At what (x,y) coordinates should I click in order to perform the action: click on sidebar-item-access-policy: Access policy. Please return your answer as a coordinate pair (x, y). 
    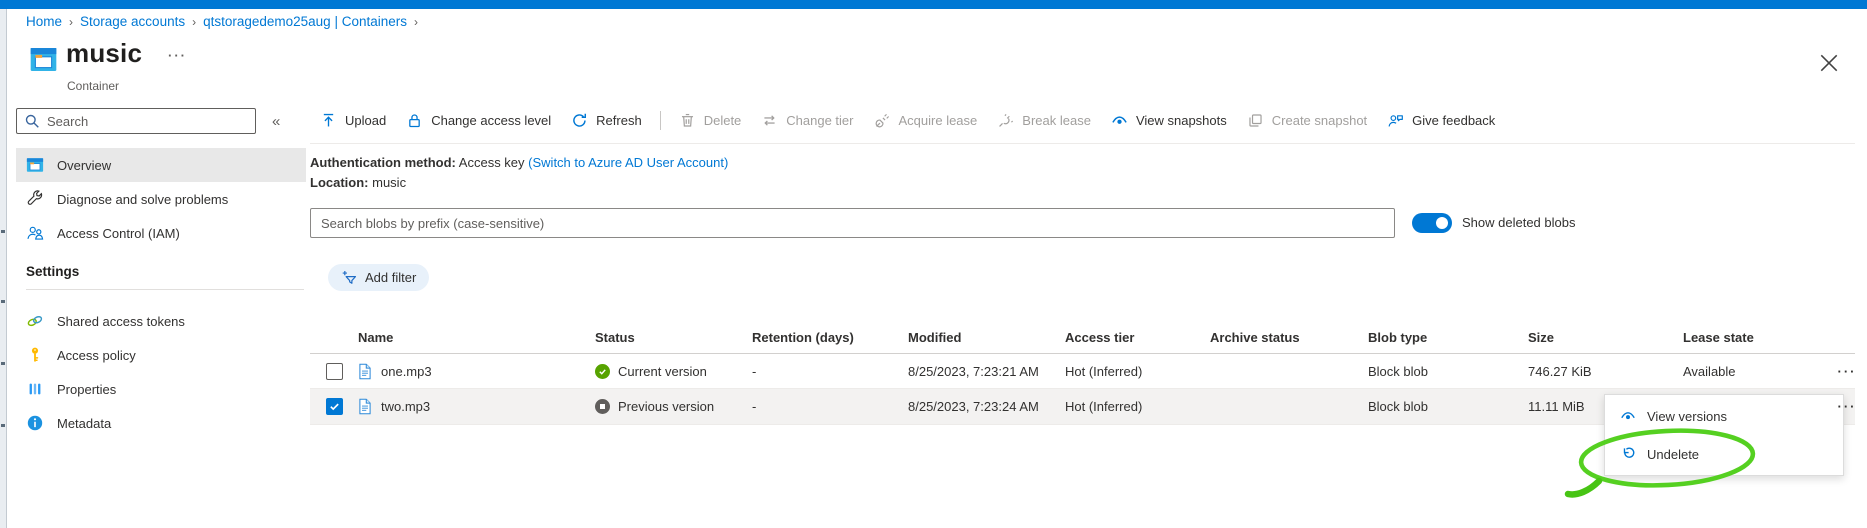
    Looking at the image, I should click on (161, 355).